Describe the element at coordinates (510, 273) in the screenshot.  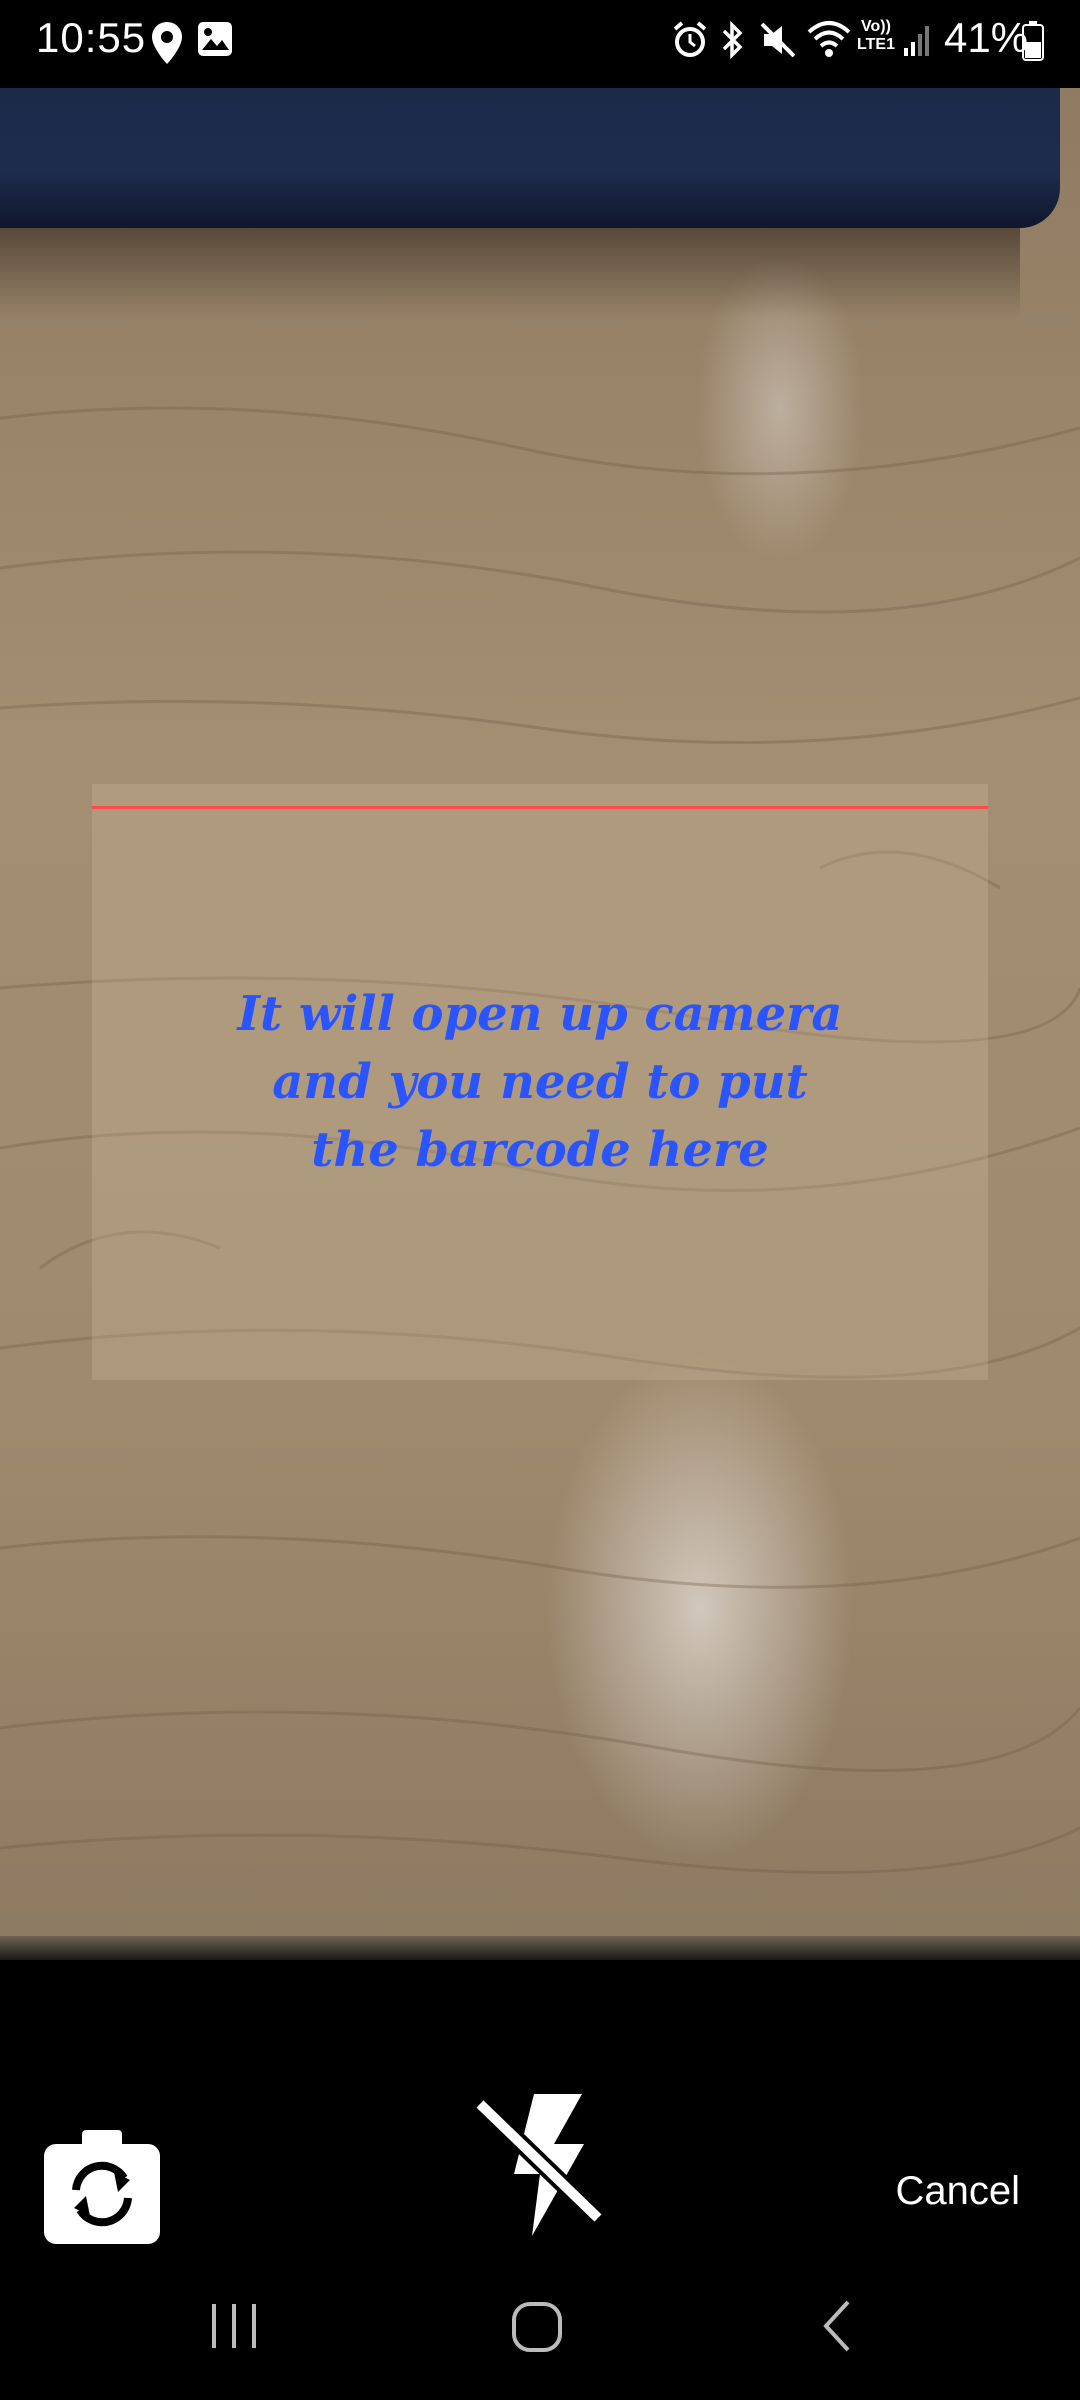
I see `laptop-shadow` at that location.